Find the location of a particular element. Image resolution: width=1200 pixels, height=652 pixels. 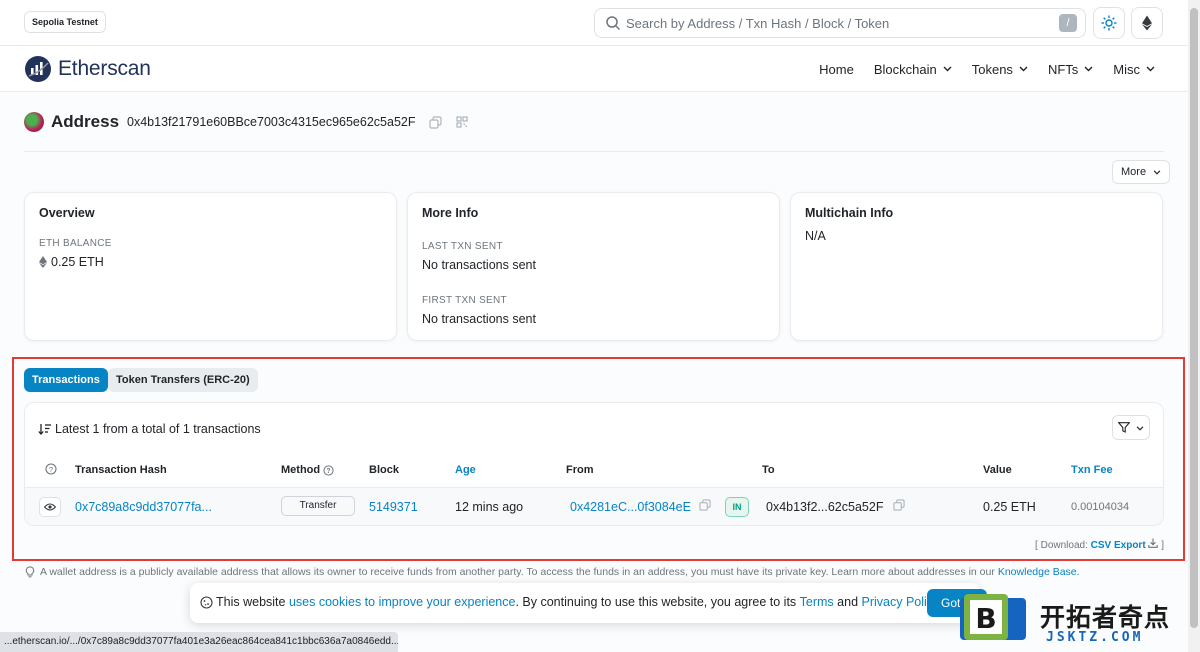

nav-nfts: NFTs is located at coordinates (1070, 69).